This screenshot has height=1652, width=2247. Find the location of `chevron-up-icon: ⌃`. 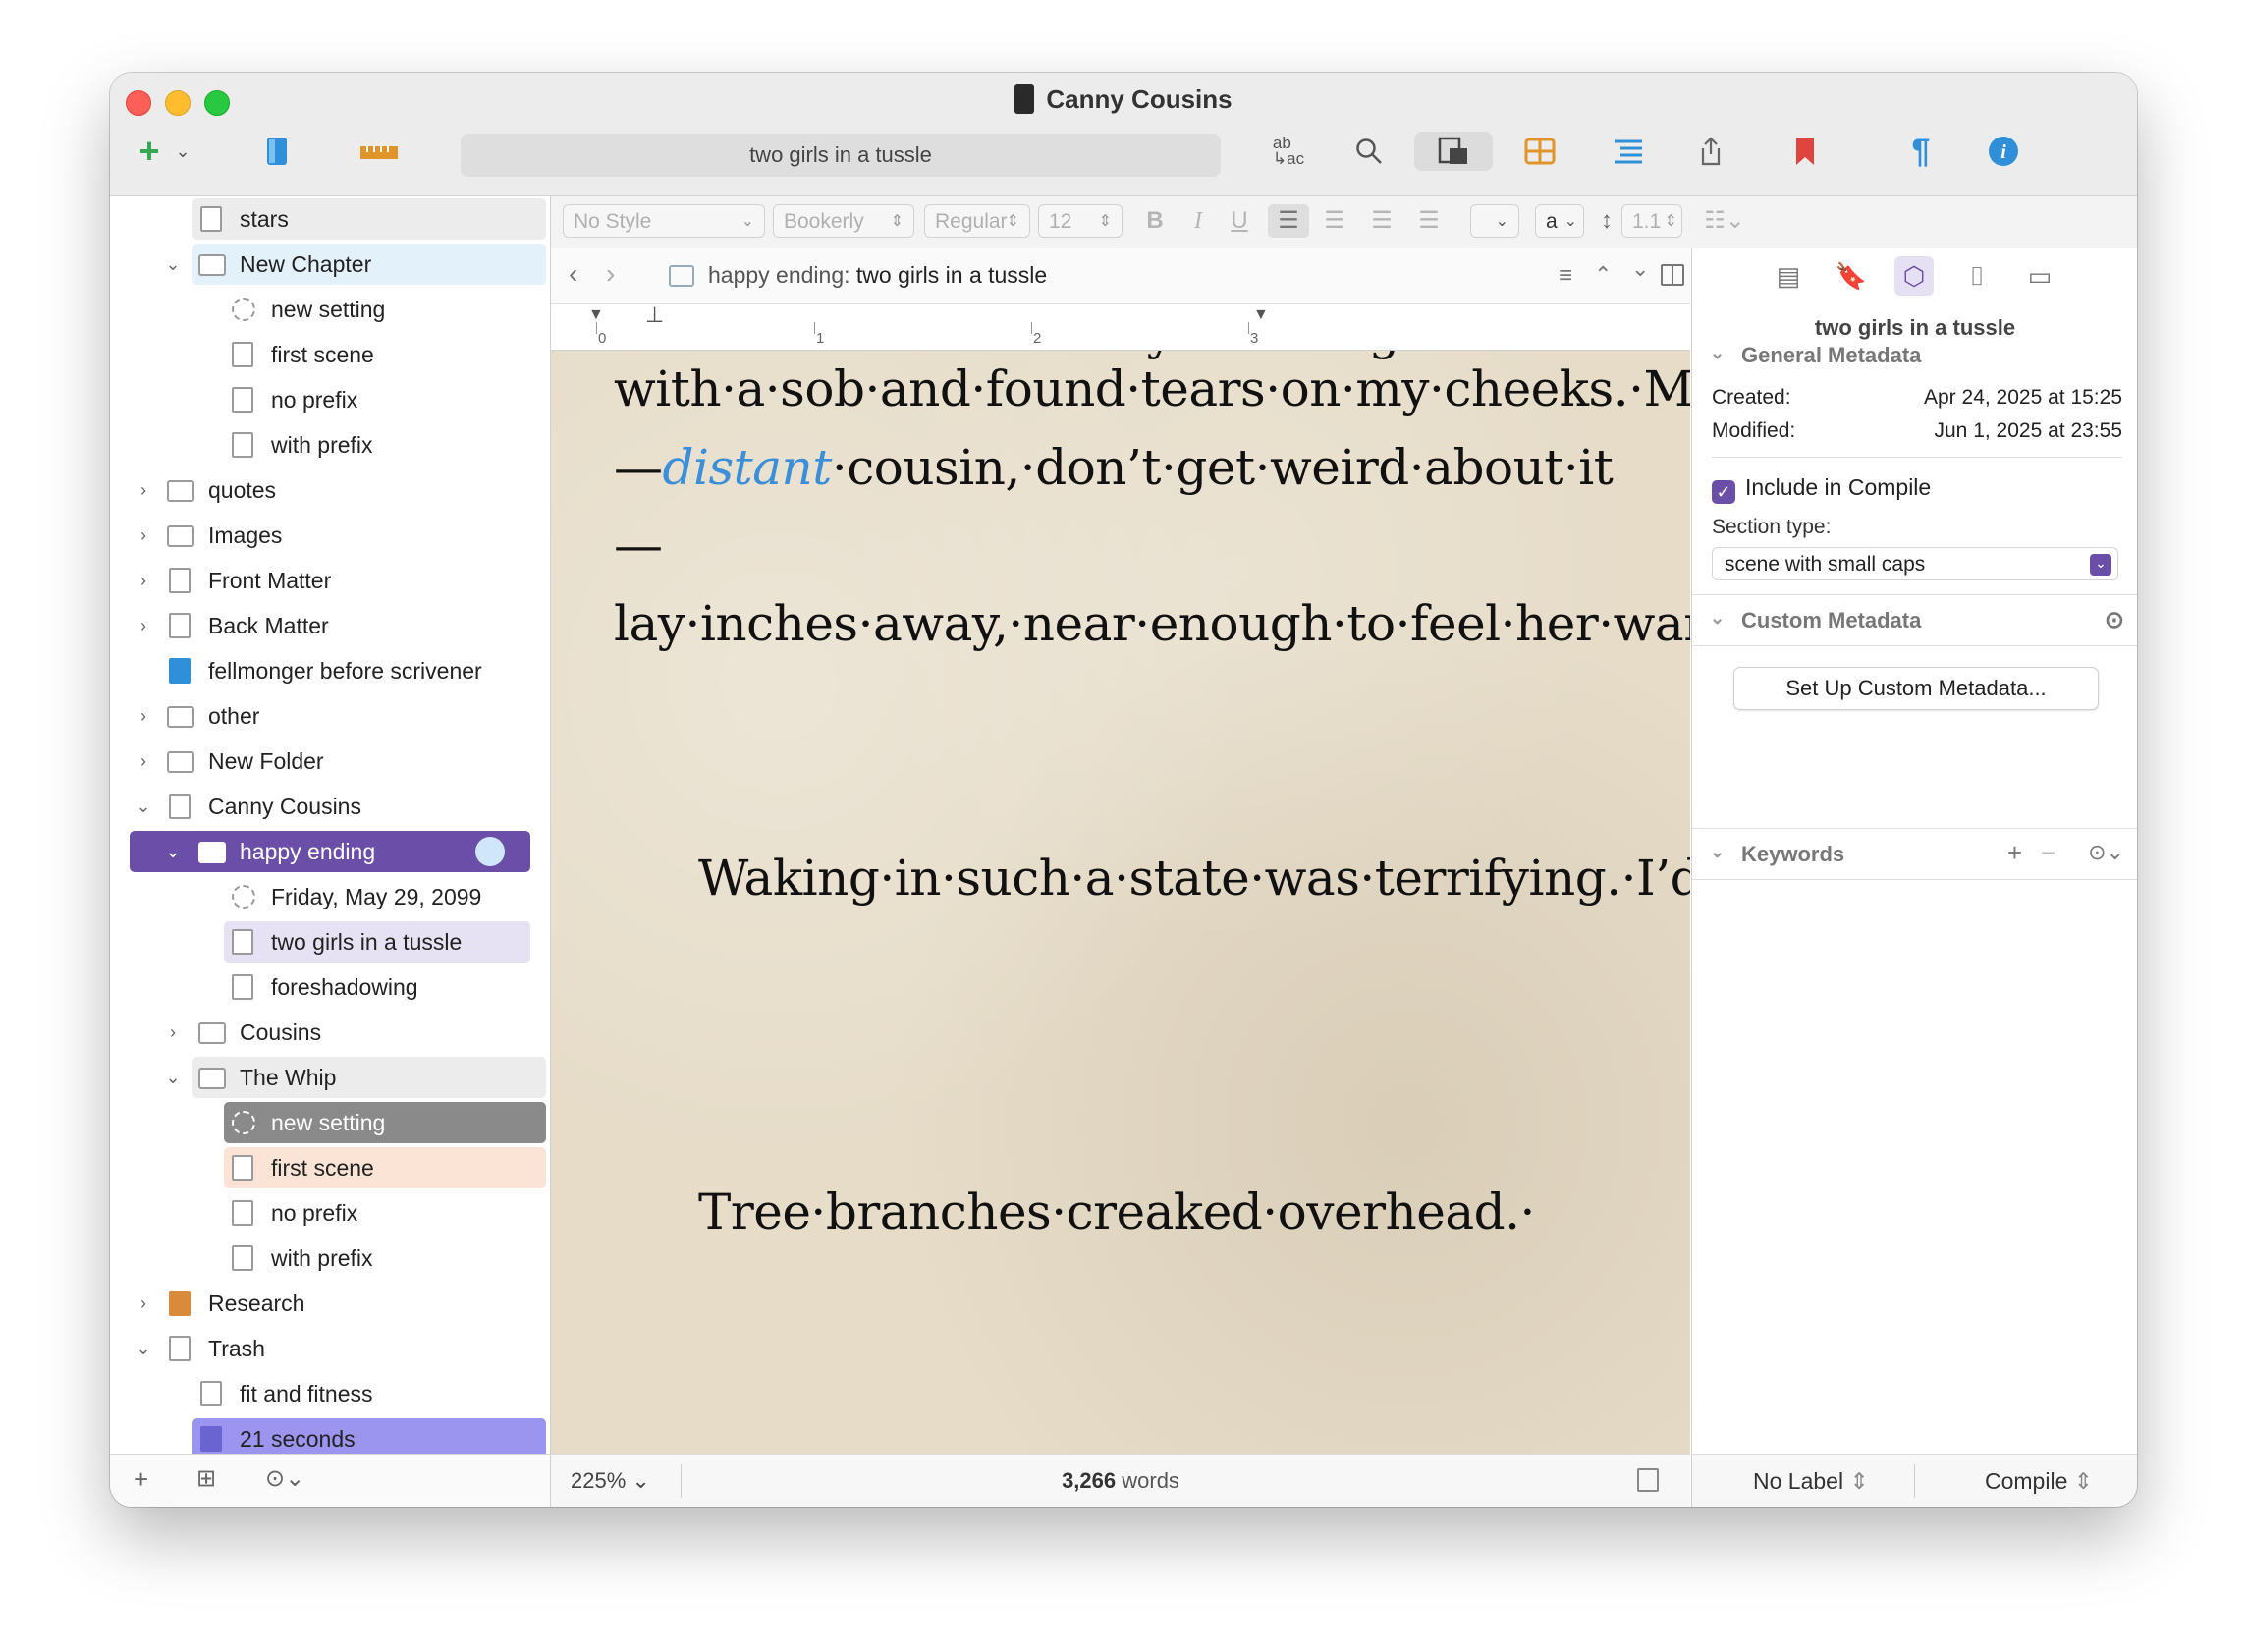

chevron-up-icon: ⌃ is located at coordinates (1603, 275).